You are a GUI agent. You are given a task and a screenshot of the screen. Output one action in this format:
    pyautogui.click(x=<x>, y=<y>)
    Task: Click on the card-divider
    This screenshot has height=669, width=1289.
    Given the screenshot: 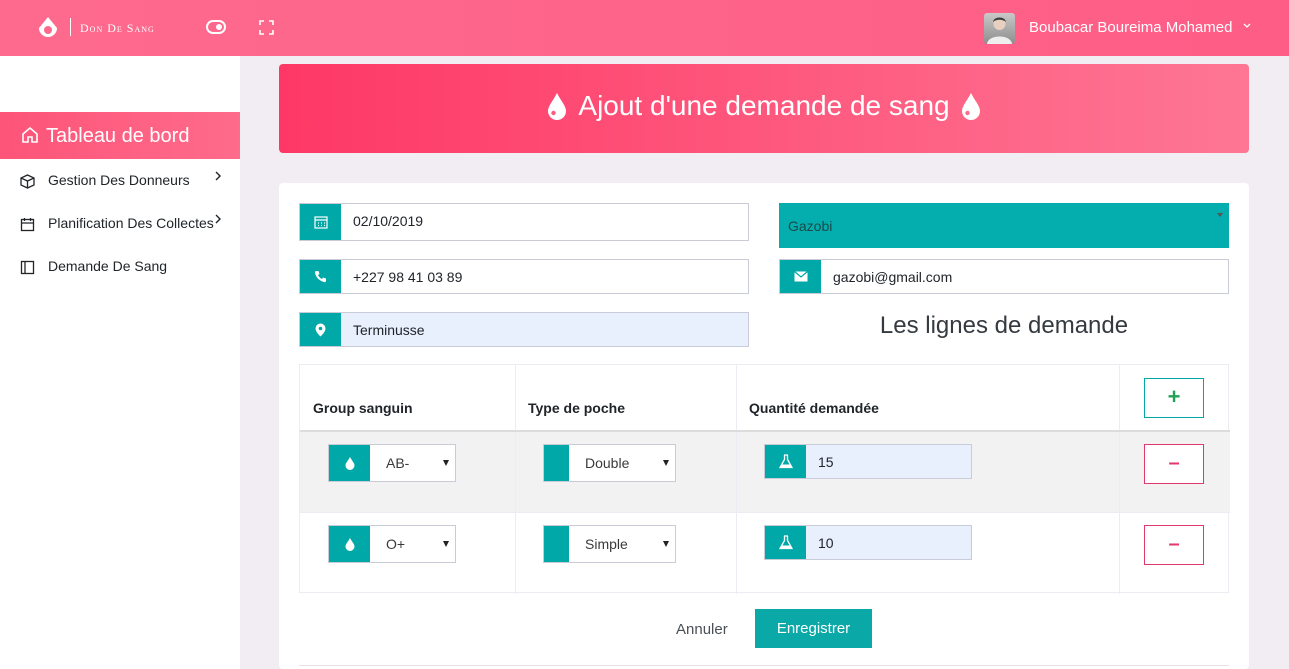 What is the action you would take?
    pyautogui.click(x=764, y=665)
    